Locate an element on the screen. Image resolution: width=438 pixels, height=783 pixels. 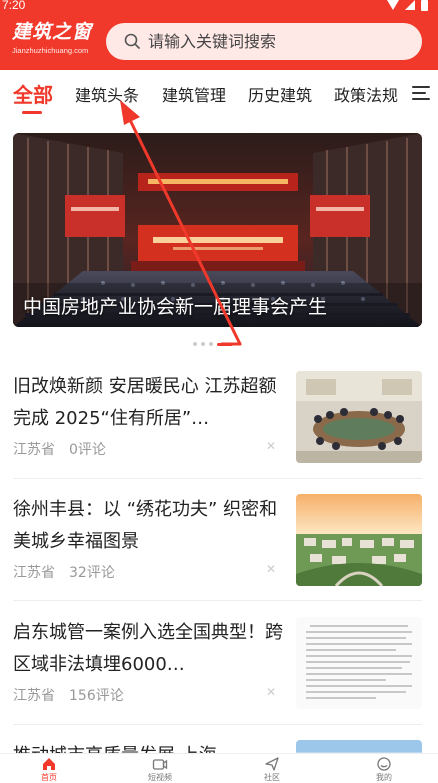
search-bar: 请输入关键词搜索 is located at coordinates (264, 41).